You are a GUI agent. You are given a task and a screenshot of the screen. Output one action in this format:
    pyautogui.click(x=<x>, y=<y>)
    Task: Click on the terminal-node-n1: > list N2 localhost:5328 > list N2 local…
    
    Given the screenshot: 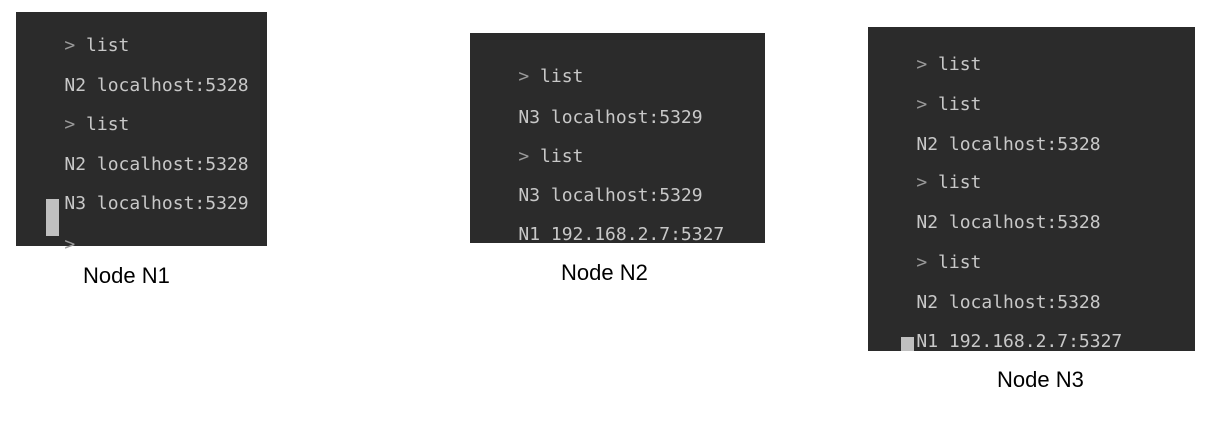 What is the action you would take?
    pyautogui.click(x=141, y=133)
    